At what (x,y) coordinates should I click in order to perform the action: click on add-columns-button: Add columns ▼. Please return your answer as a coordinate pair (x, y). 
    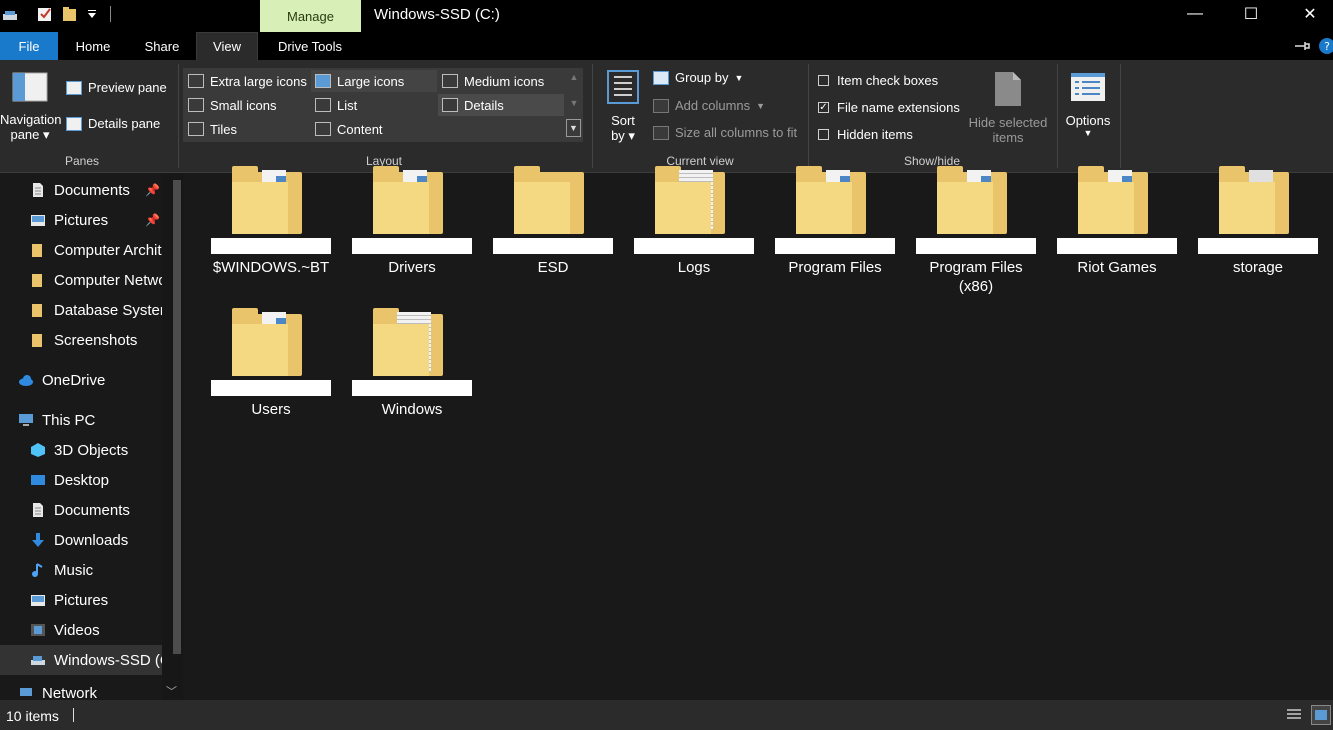
    Looking at the image, I should click on (709, 105).